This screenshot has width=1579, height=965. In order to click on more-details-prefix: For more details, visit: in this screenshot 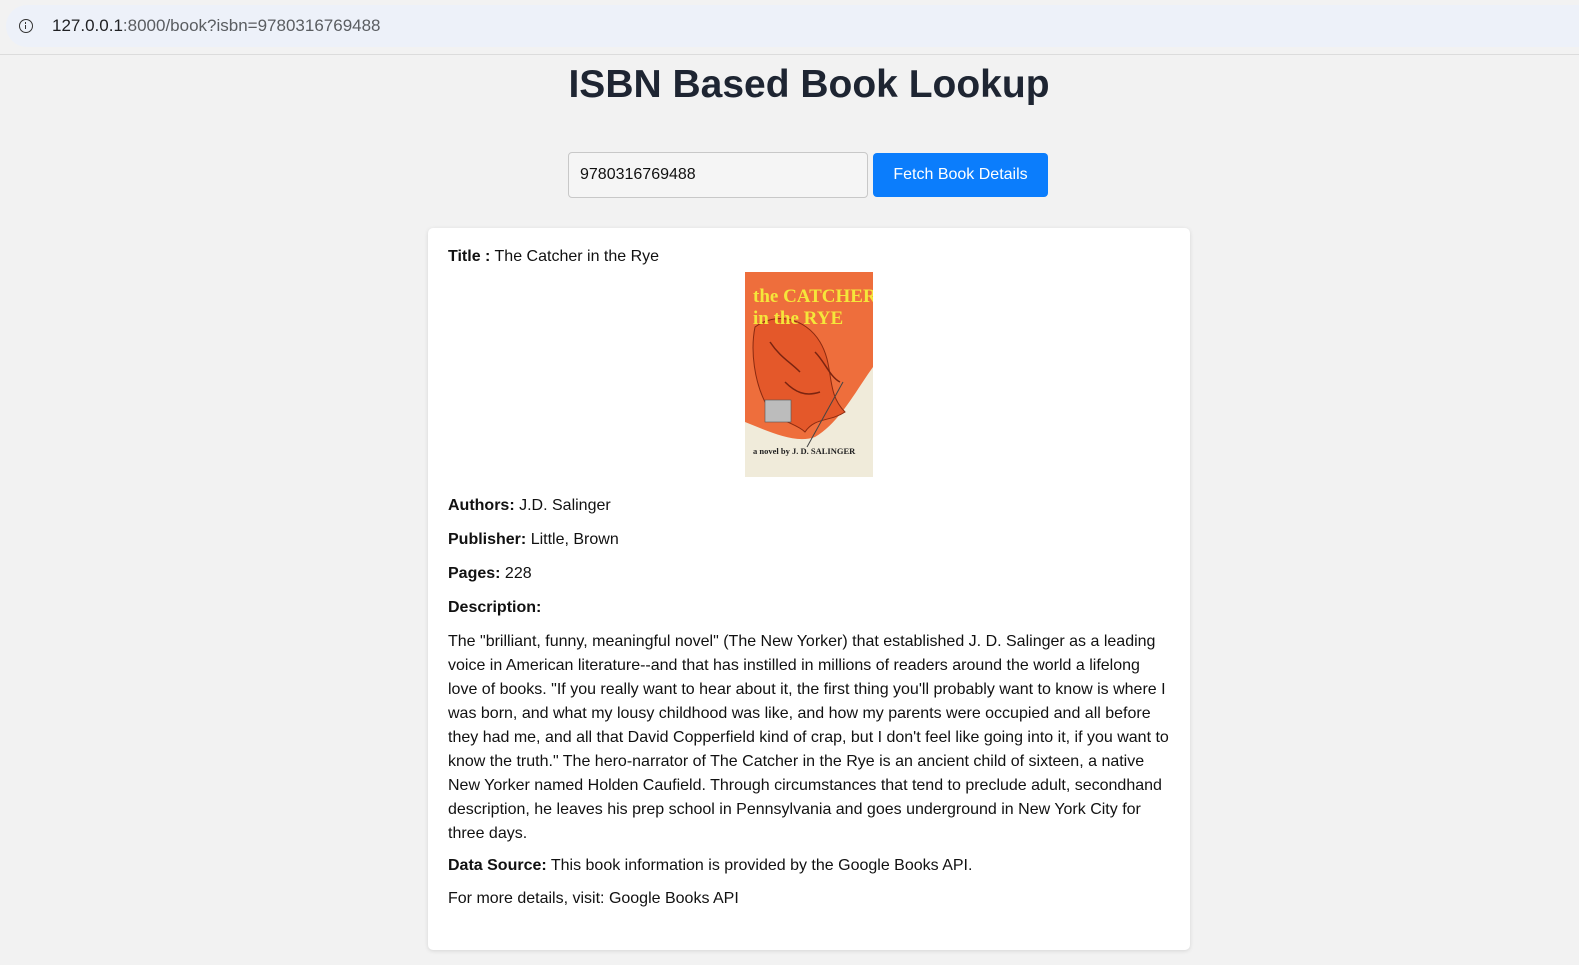, I will do `click(528, 898)`.